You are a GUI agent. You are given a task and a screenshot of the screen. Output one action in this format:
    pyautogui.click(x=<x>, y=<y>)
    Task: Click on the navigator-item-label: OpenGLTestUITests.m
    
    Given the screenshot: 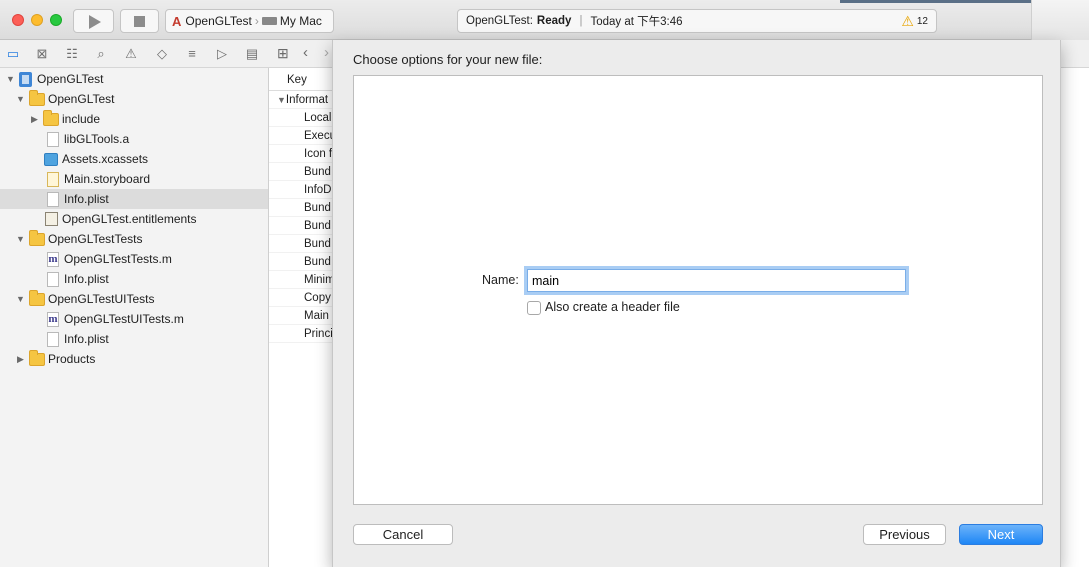 What is the action you would take?
    pyautogui.click(x=124, y=319)
    